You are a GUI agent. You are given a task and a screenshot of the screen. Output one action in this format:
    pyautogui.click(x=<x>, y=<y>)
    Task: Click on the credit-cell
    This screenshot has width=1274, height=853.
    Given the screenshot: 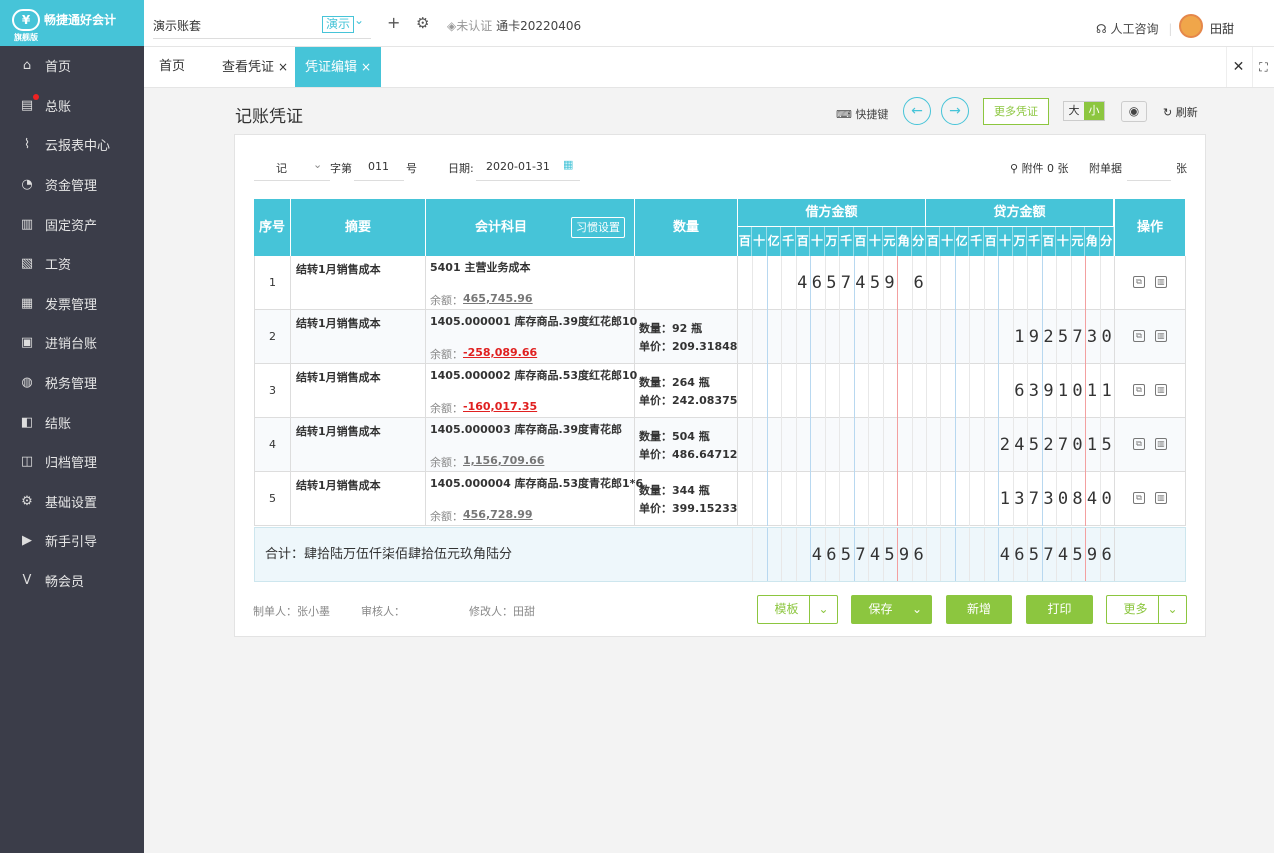 What is the action you would take?
    pyautogui.click(x=1020, y=283)
    